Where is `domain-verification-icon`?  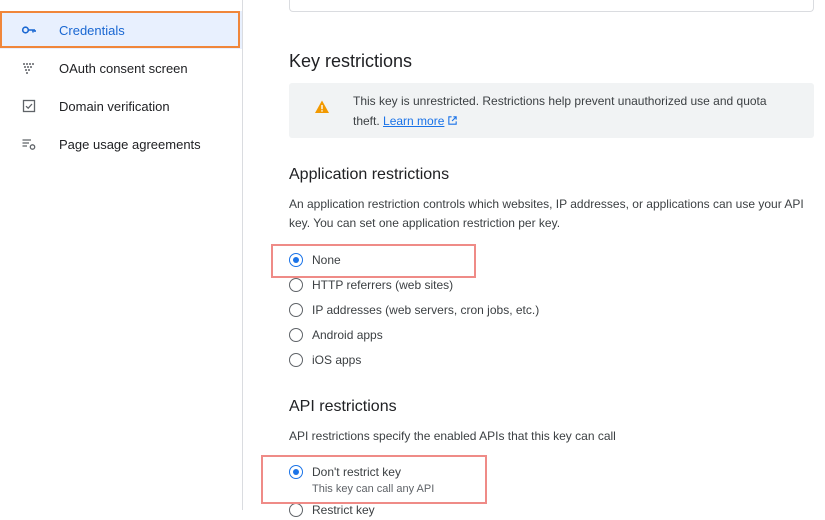 domain-verification-icon is located at coordinates (29, 106).